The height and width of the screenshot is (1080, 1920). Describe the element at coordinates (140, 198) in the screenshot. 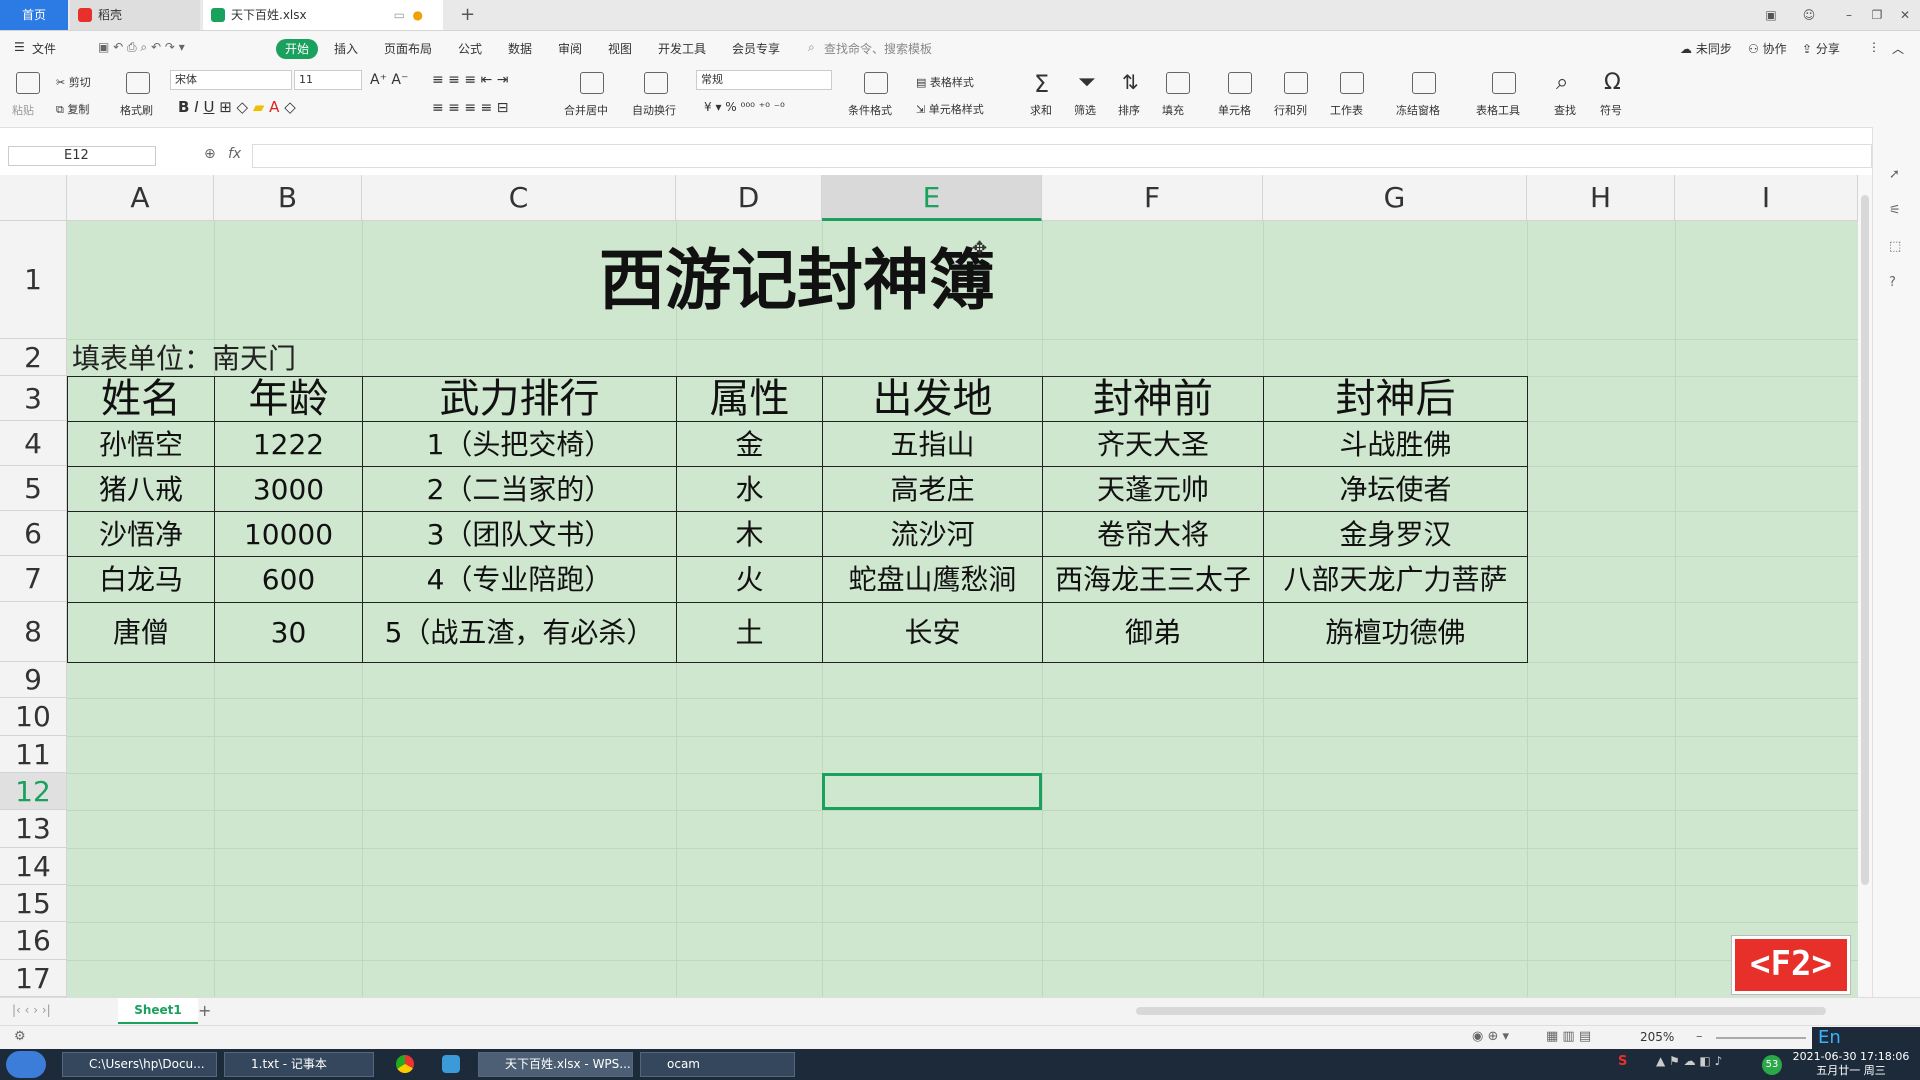

I see `column-header-a: A` at that location.